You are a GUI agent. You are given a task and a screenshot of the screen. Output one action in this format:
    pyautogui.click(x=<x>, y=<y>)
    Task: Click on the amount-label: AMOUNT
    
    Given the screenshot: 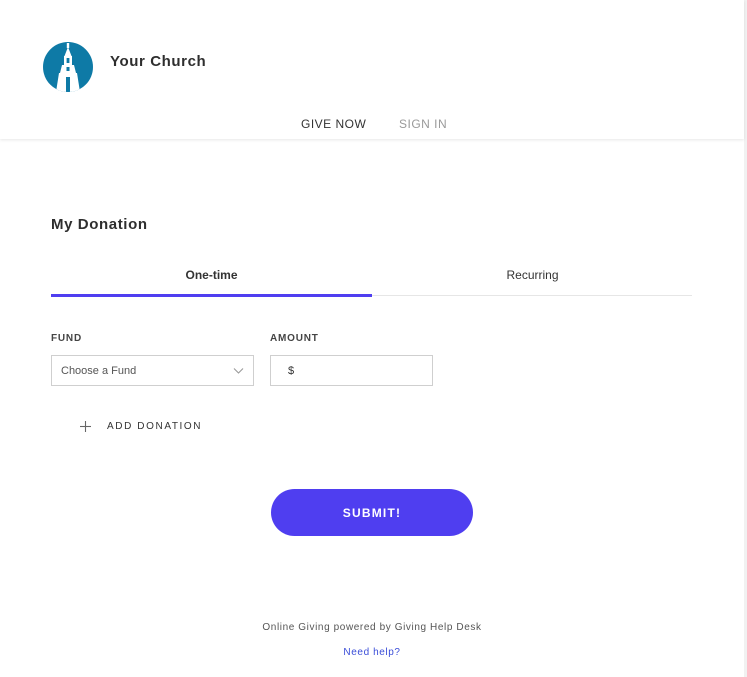 What is the action you would take?
    pyautogui.click(x=294, y=338)
    